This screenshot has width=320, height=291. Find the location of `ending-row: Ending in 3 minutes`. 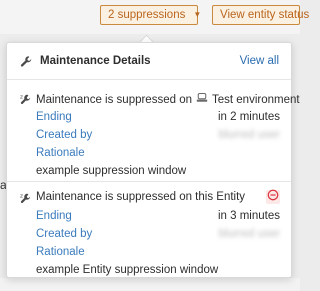

ending-row: Ending in 3 minutes is located at coordinates (158, 216).